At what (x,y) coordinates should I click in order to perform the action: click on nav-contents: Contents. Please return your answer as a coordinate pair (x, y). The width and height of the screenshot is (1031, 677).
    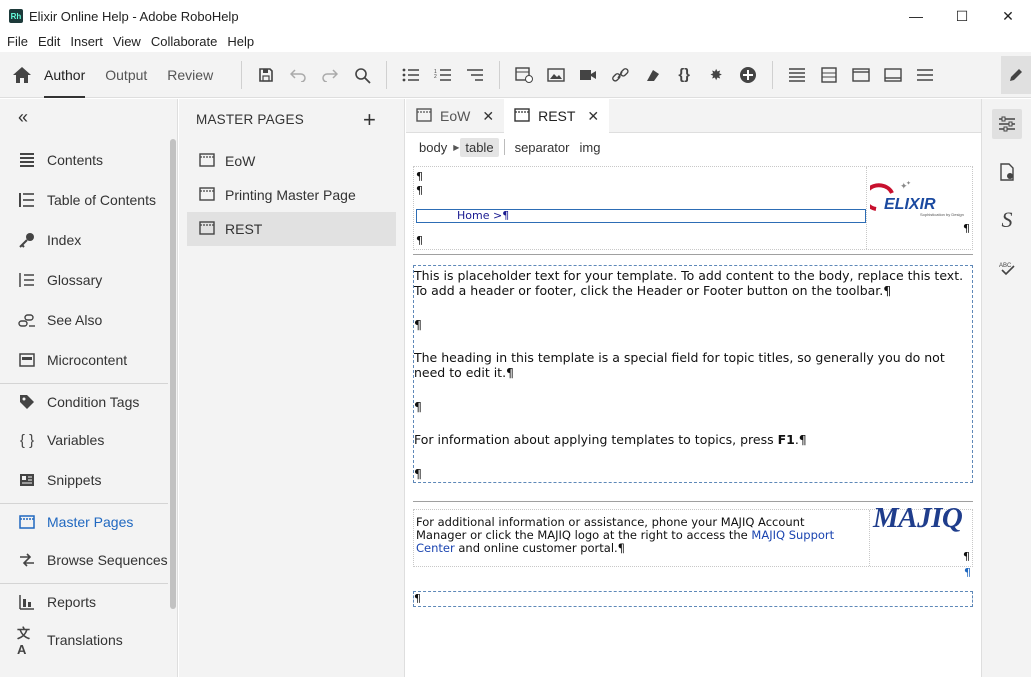
    Looking at the image, I should click on (84, 160).